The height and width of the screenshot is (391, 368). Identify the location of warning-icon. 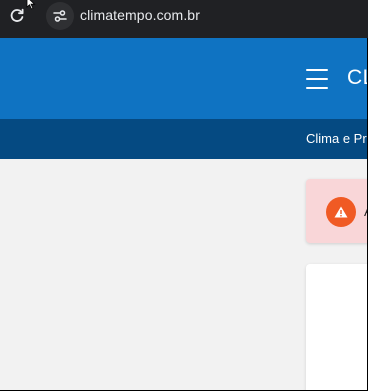
(341, 212).